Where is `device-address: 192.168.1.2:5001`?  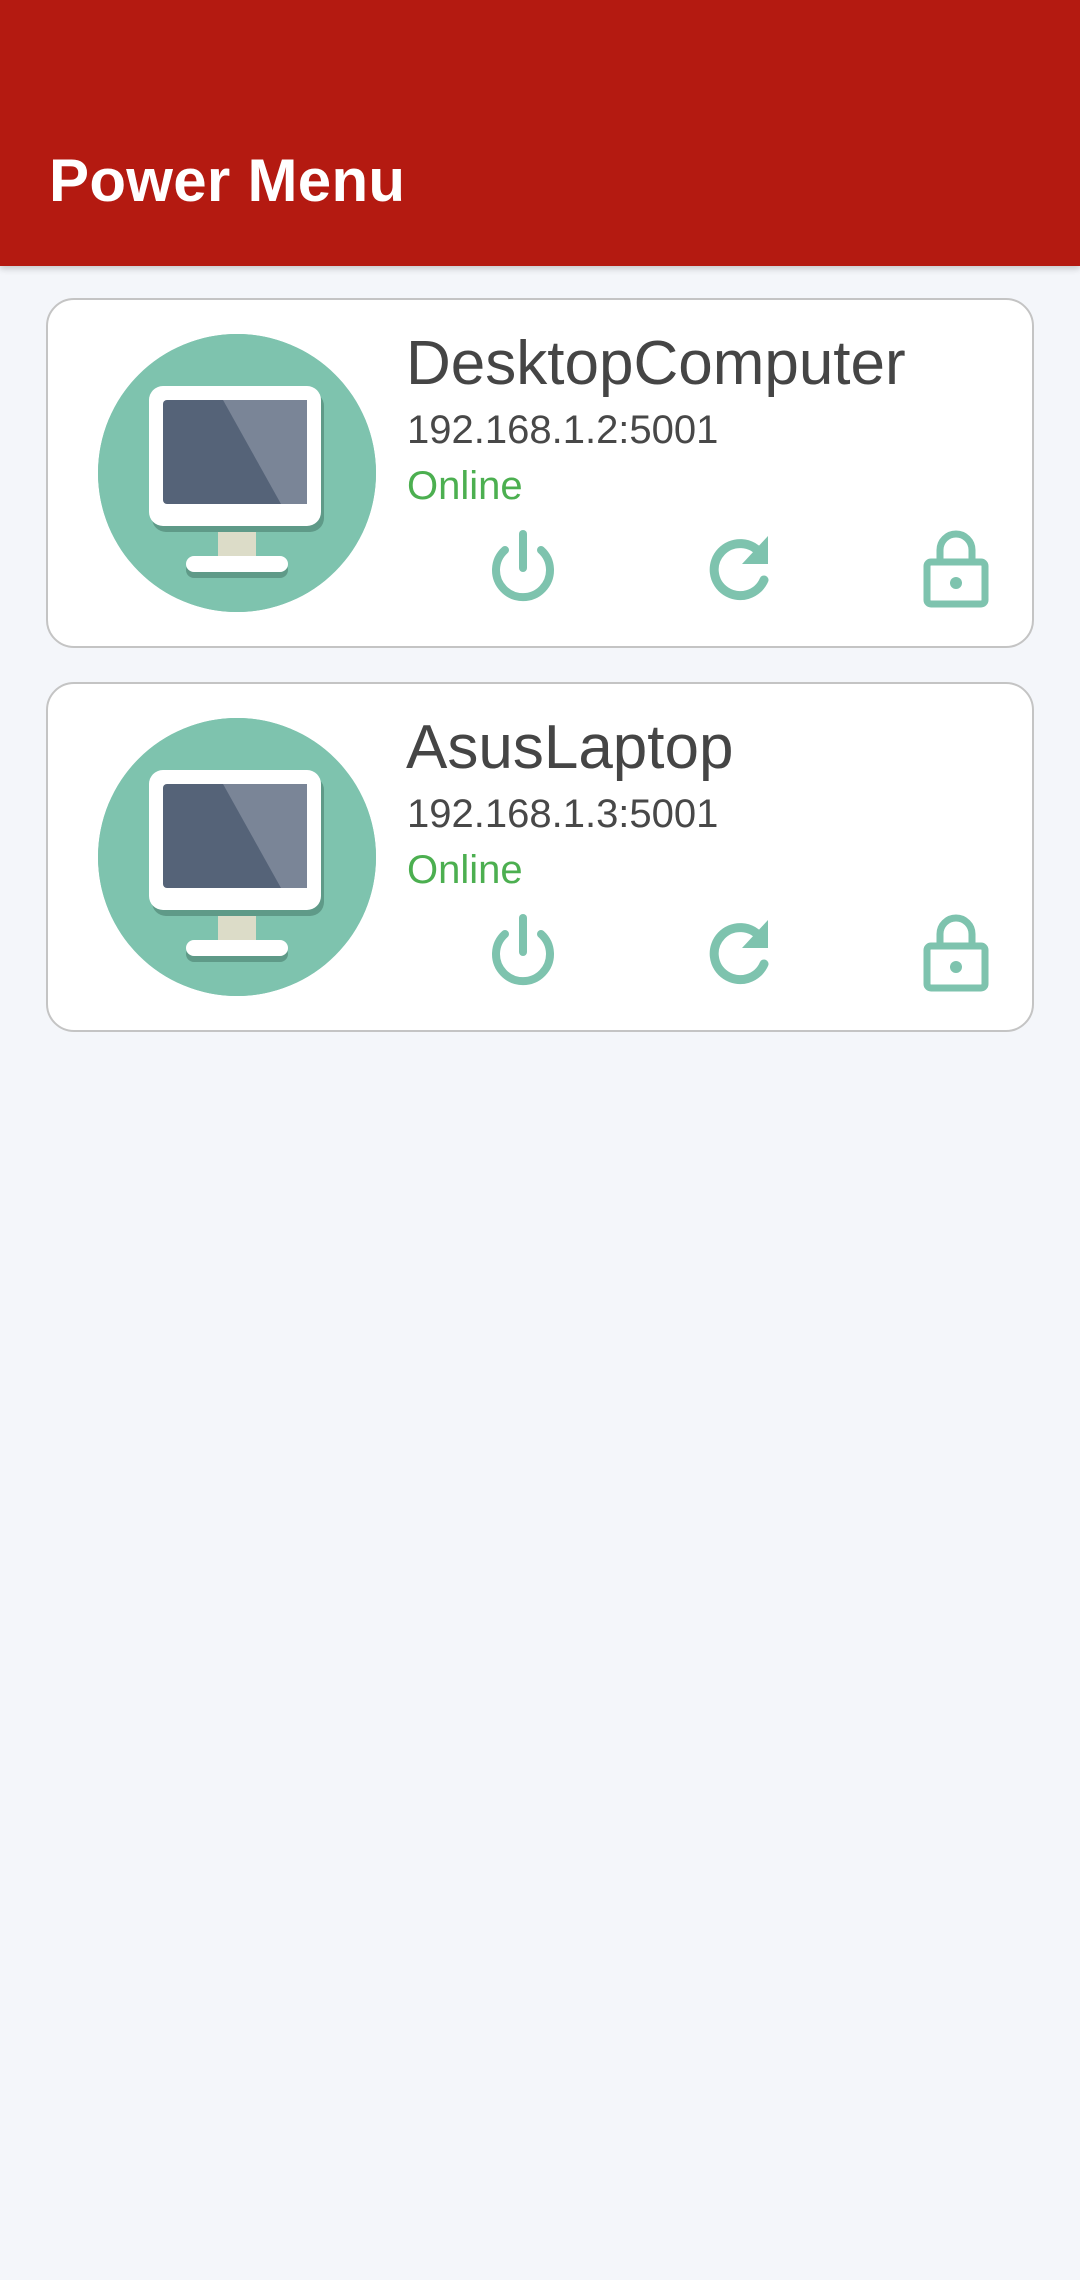
device-address: 192.168.1.2:5001 is located at coordinates (563, 430).